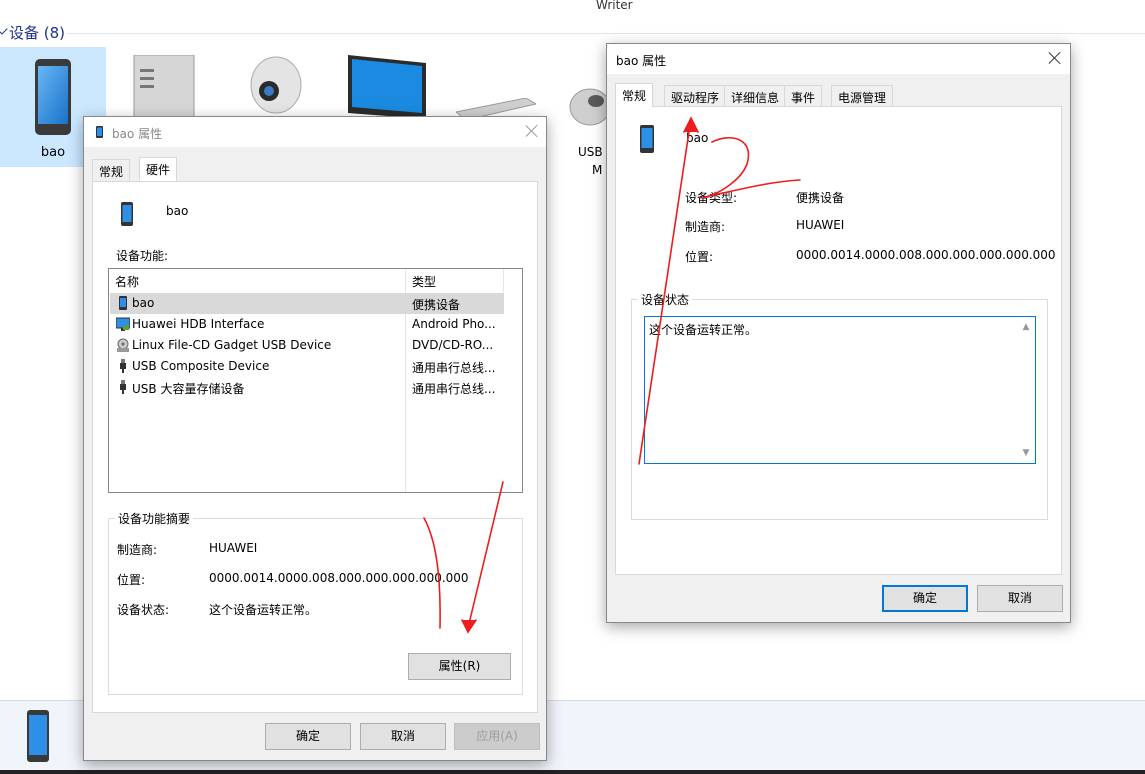  Describe the element at coordinates (123, 345) in the screenshot. I see `disc-drive-icon` at that location.